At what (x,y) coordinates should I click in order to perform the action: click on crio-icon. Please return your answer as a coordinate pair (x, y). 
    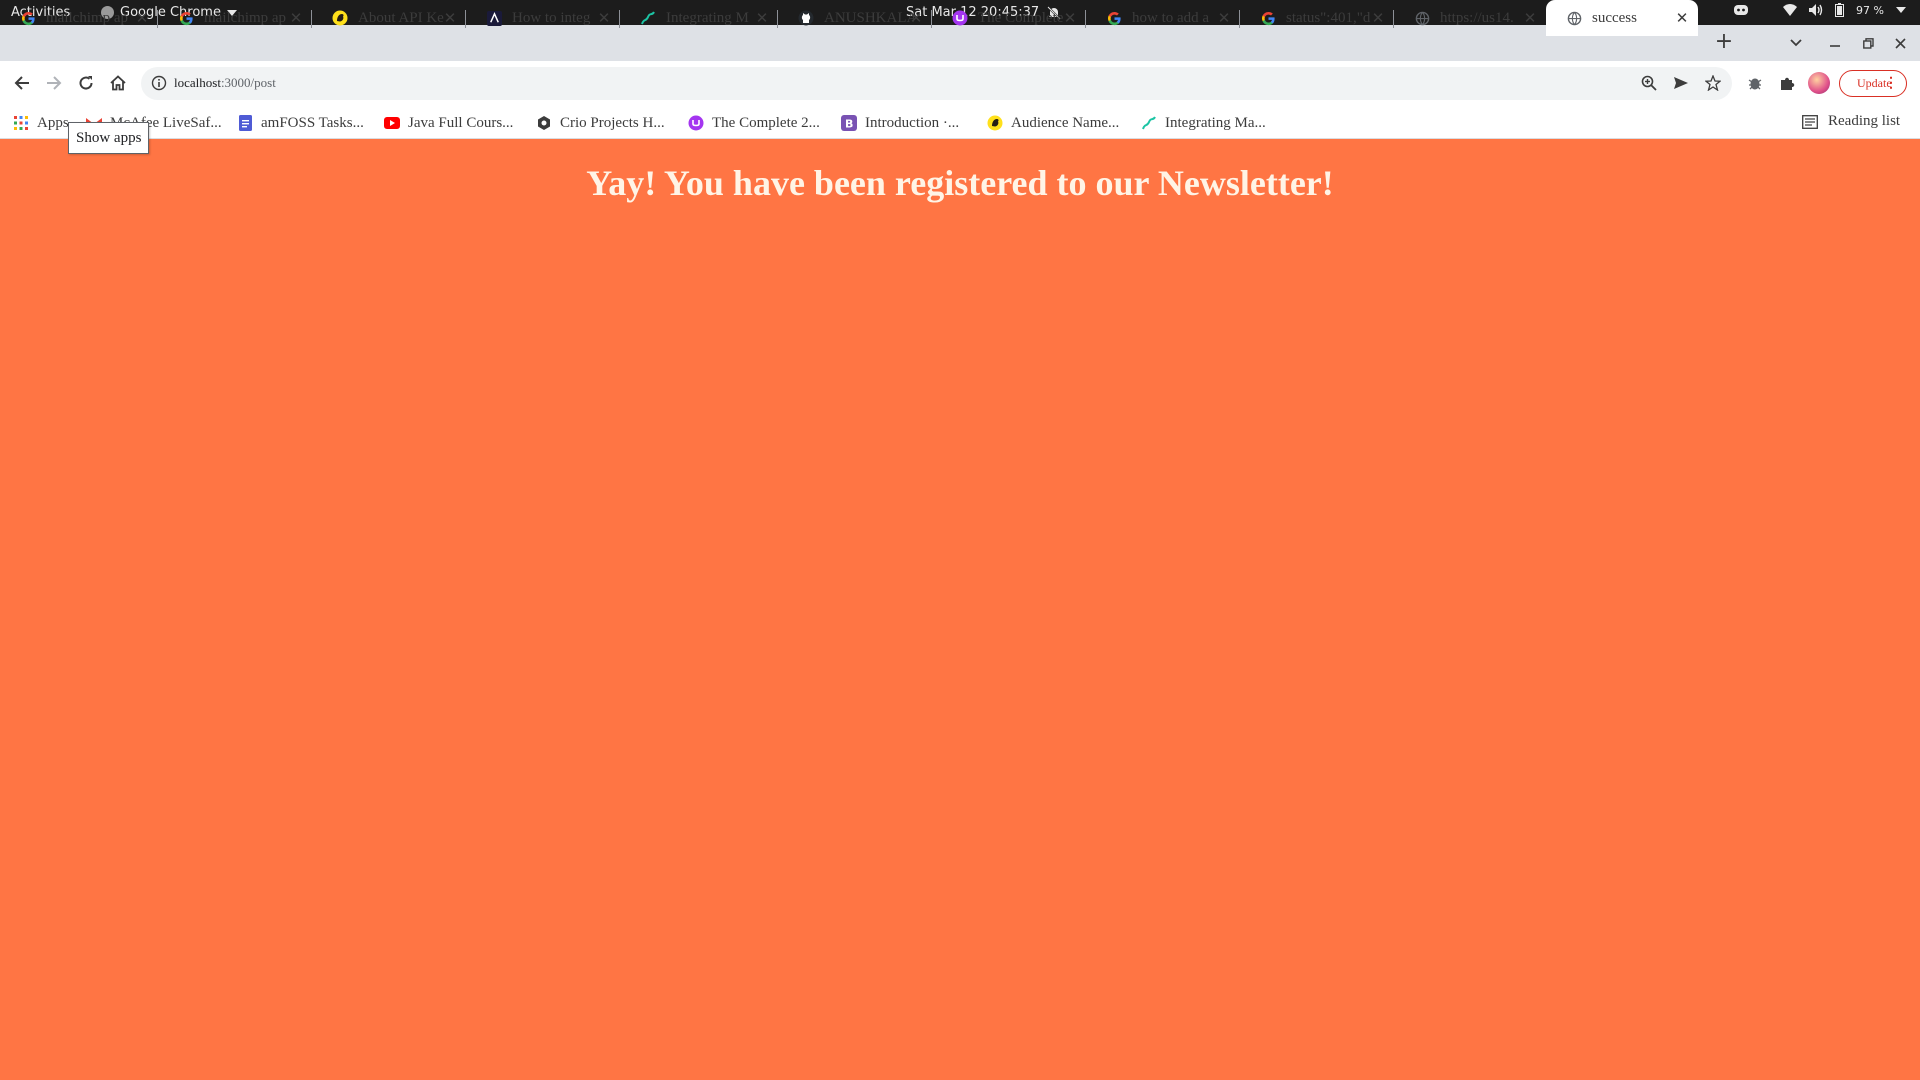
    Looking at the image, I should click on (544, 123).